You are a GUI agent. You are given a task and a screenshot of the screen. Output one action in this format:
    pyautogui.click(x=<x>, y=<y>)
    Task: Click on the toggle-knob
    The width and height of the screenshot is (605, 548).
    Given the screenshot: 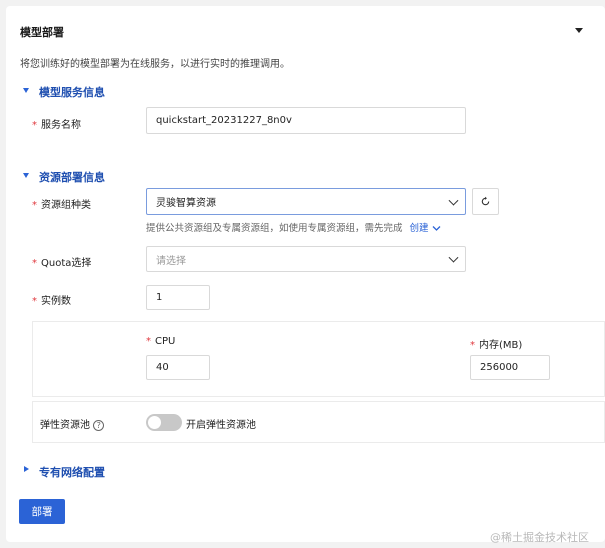 What is the action you would take?
    pyautogui.click(x=154, y=422)
    